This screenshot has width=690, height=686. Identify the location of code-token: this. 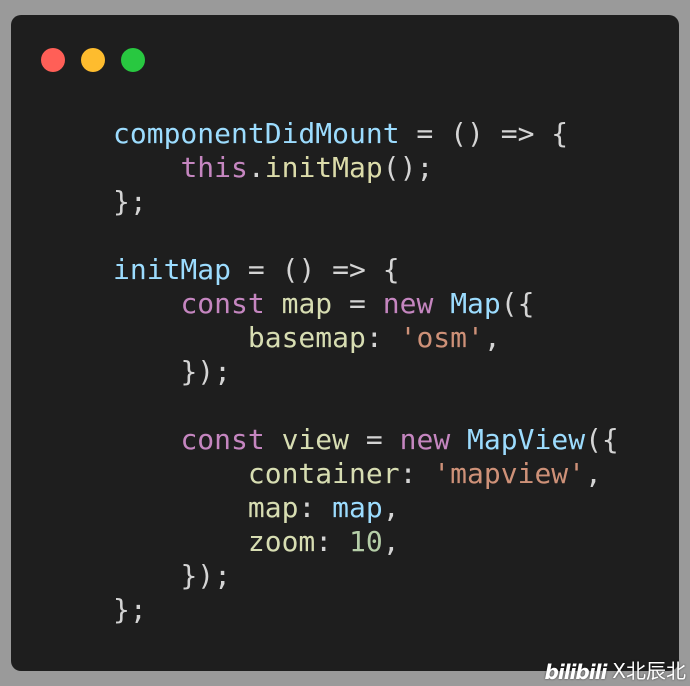
(214, 167).